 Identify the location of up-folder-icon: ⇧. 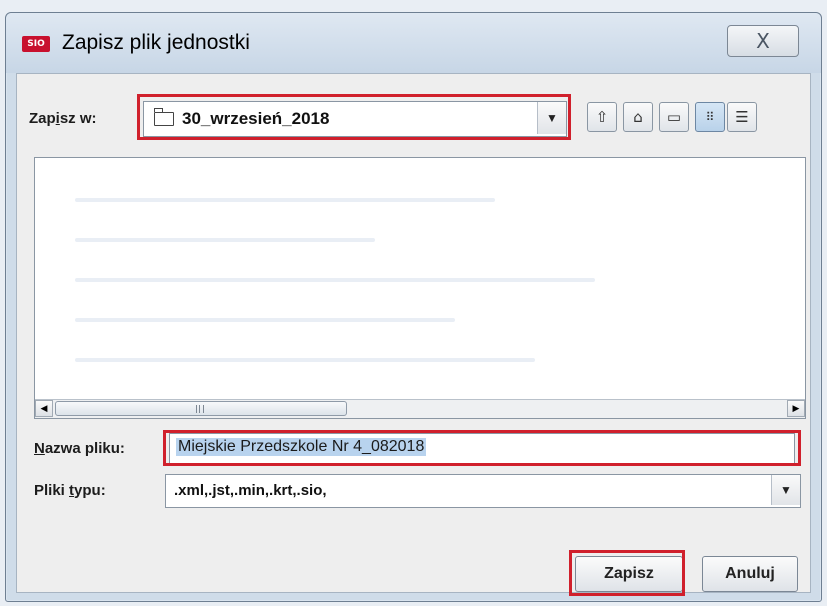
(602, 117).